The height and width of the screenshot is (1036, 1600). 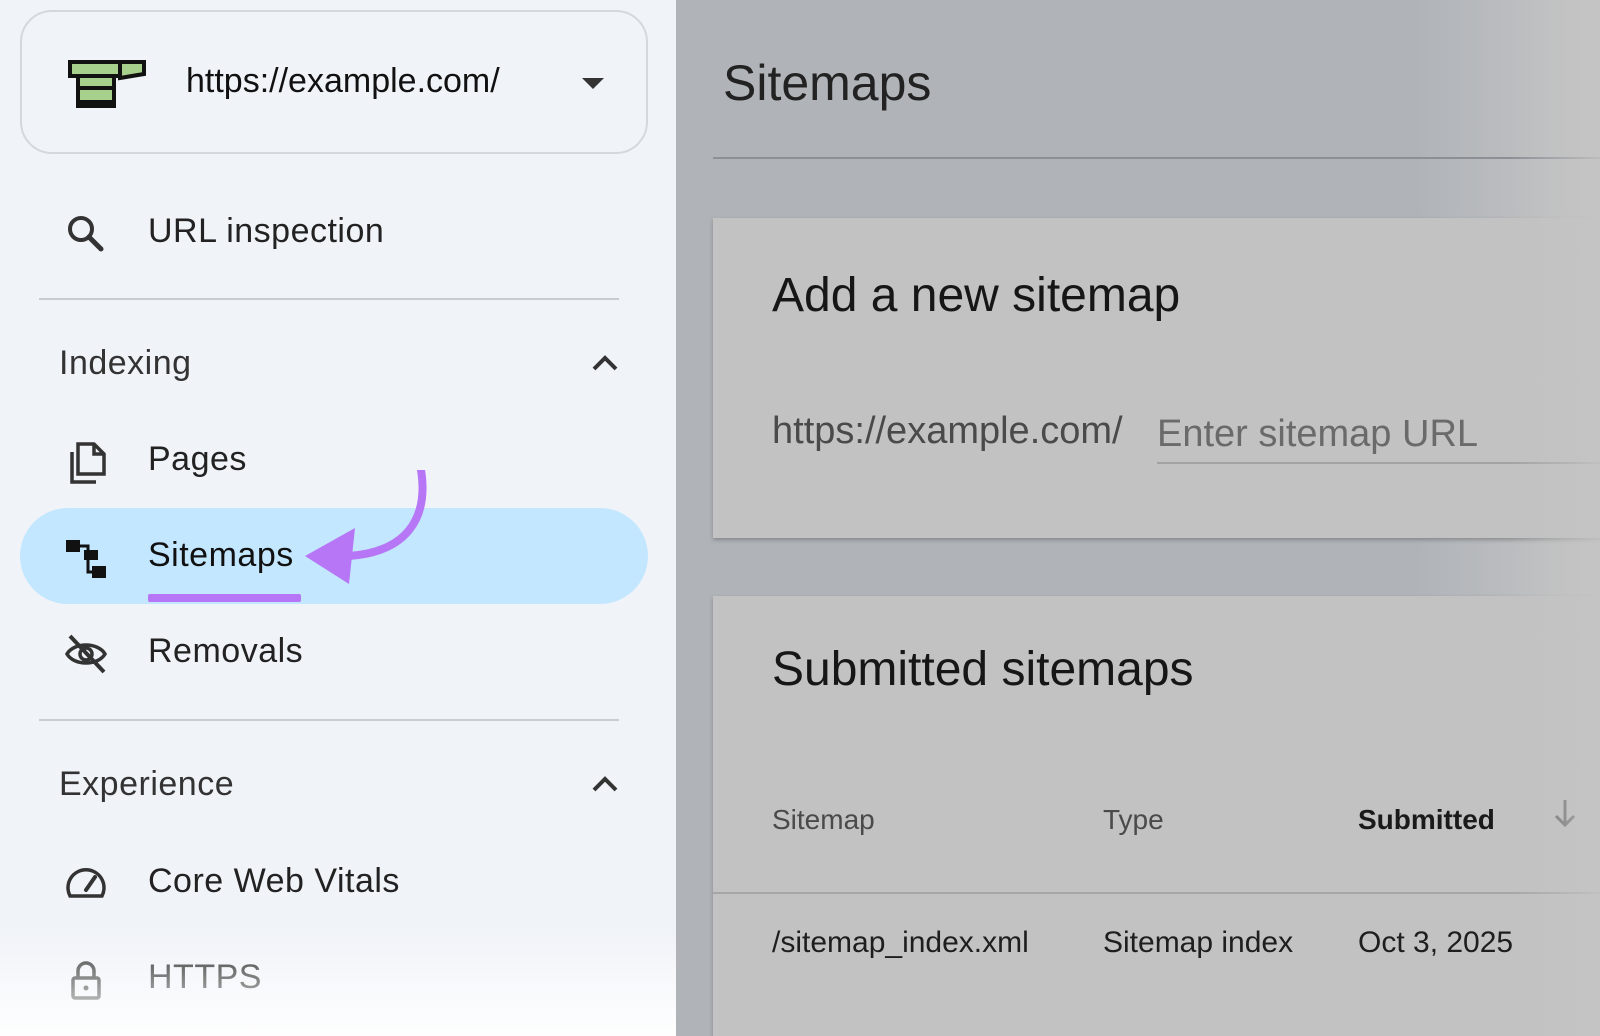 I want to click on sitemap-icon, so click(x=86, y=559).